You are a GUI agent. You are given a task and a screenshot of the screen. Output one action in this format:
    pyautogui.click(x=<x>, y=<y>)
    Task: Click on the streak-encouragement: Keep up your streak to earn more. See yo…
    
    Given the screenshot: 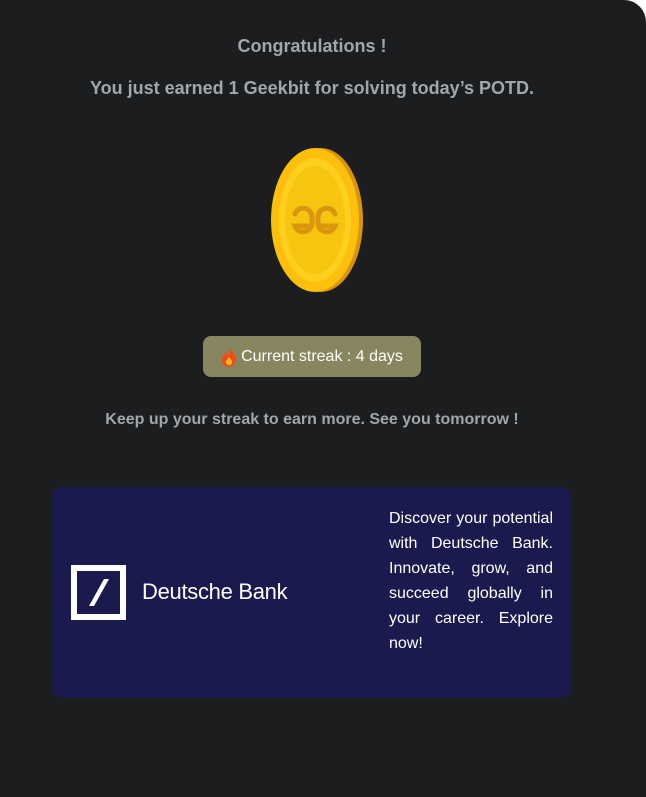 What is the action you would take?
    pyautogui.click(x=312, y=419)
    